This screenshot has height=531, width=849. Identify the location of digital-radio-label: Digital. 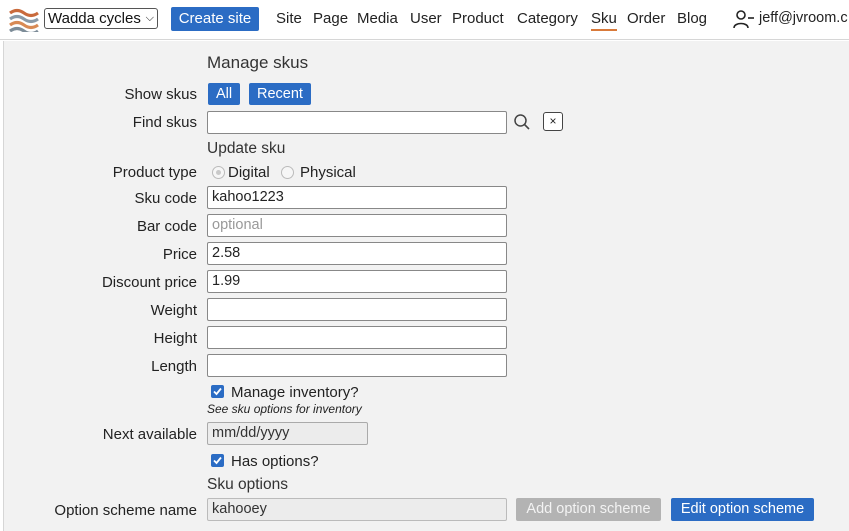
(249, 172).